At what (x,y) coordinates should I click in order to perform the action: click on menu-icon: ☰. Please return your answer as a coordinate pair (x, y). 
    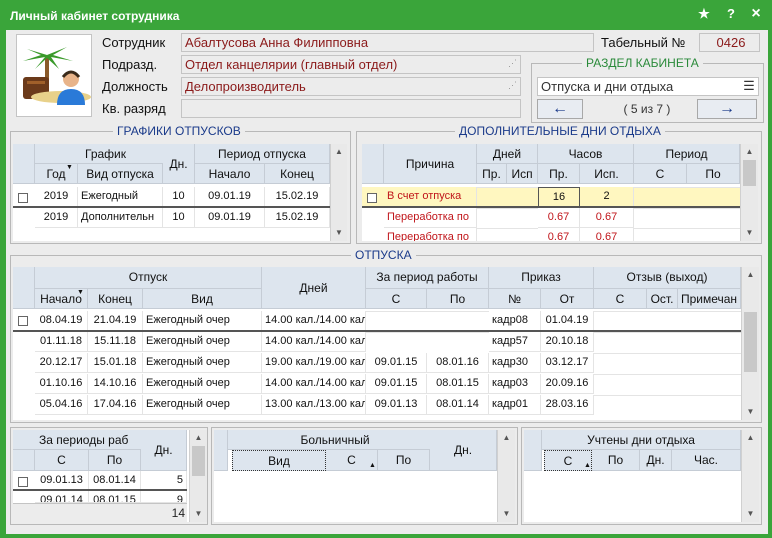
    Looking at the image, I should click on (749, 86).